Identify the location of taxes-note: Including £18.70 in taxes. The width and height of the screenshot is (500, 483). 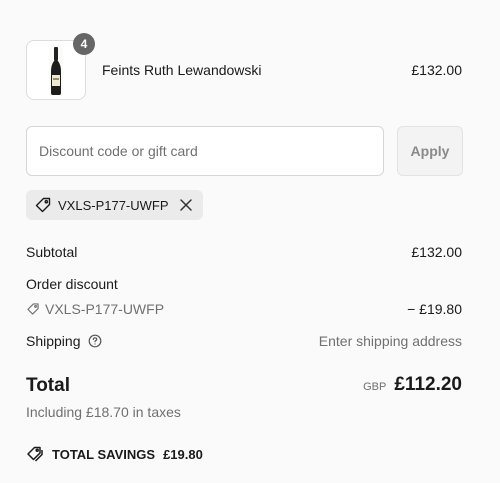
(103, 412).